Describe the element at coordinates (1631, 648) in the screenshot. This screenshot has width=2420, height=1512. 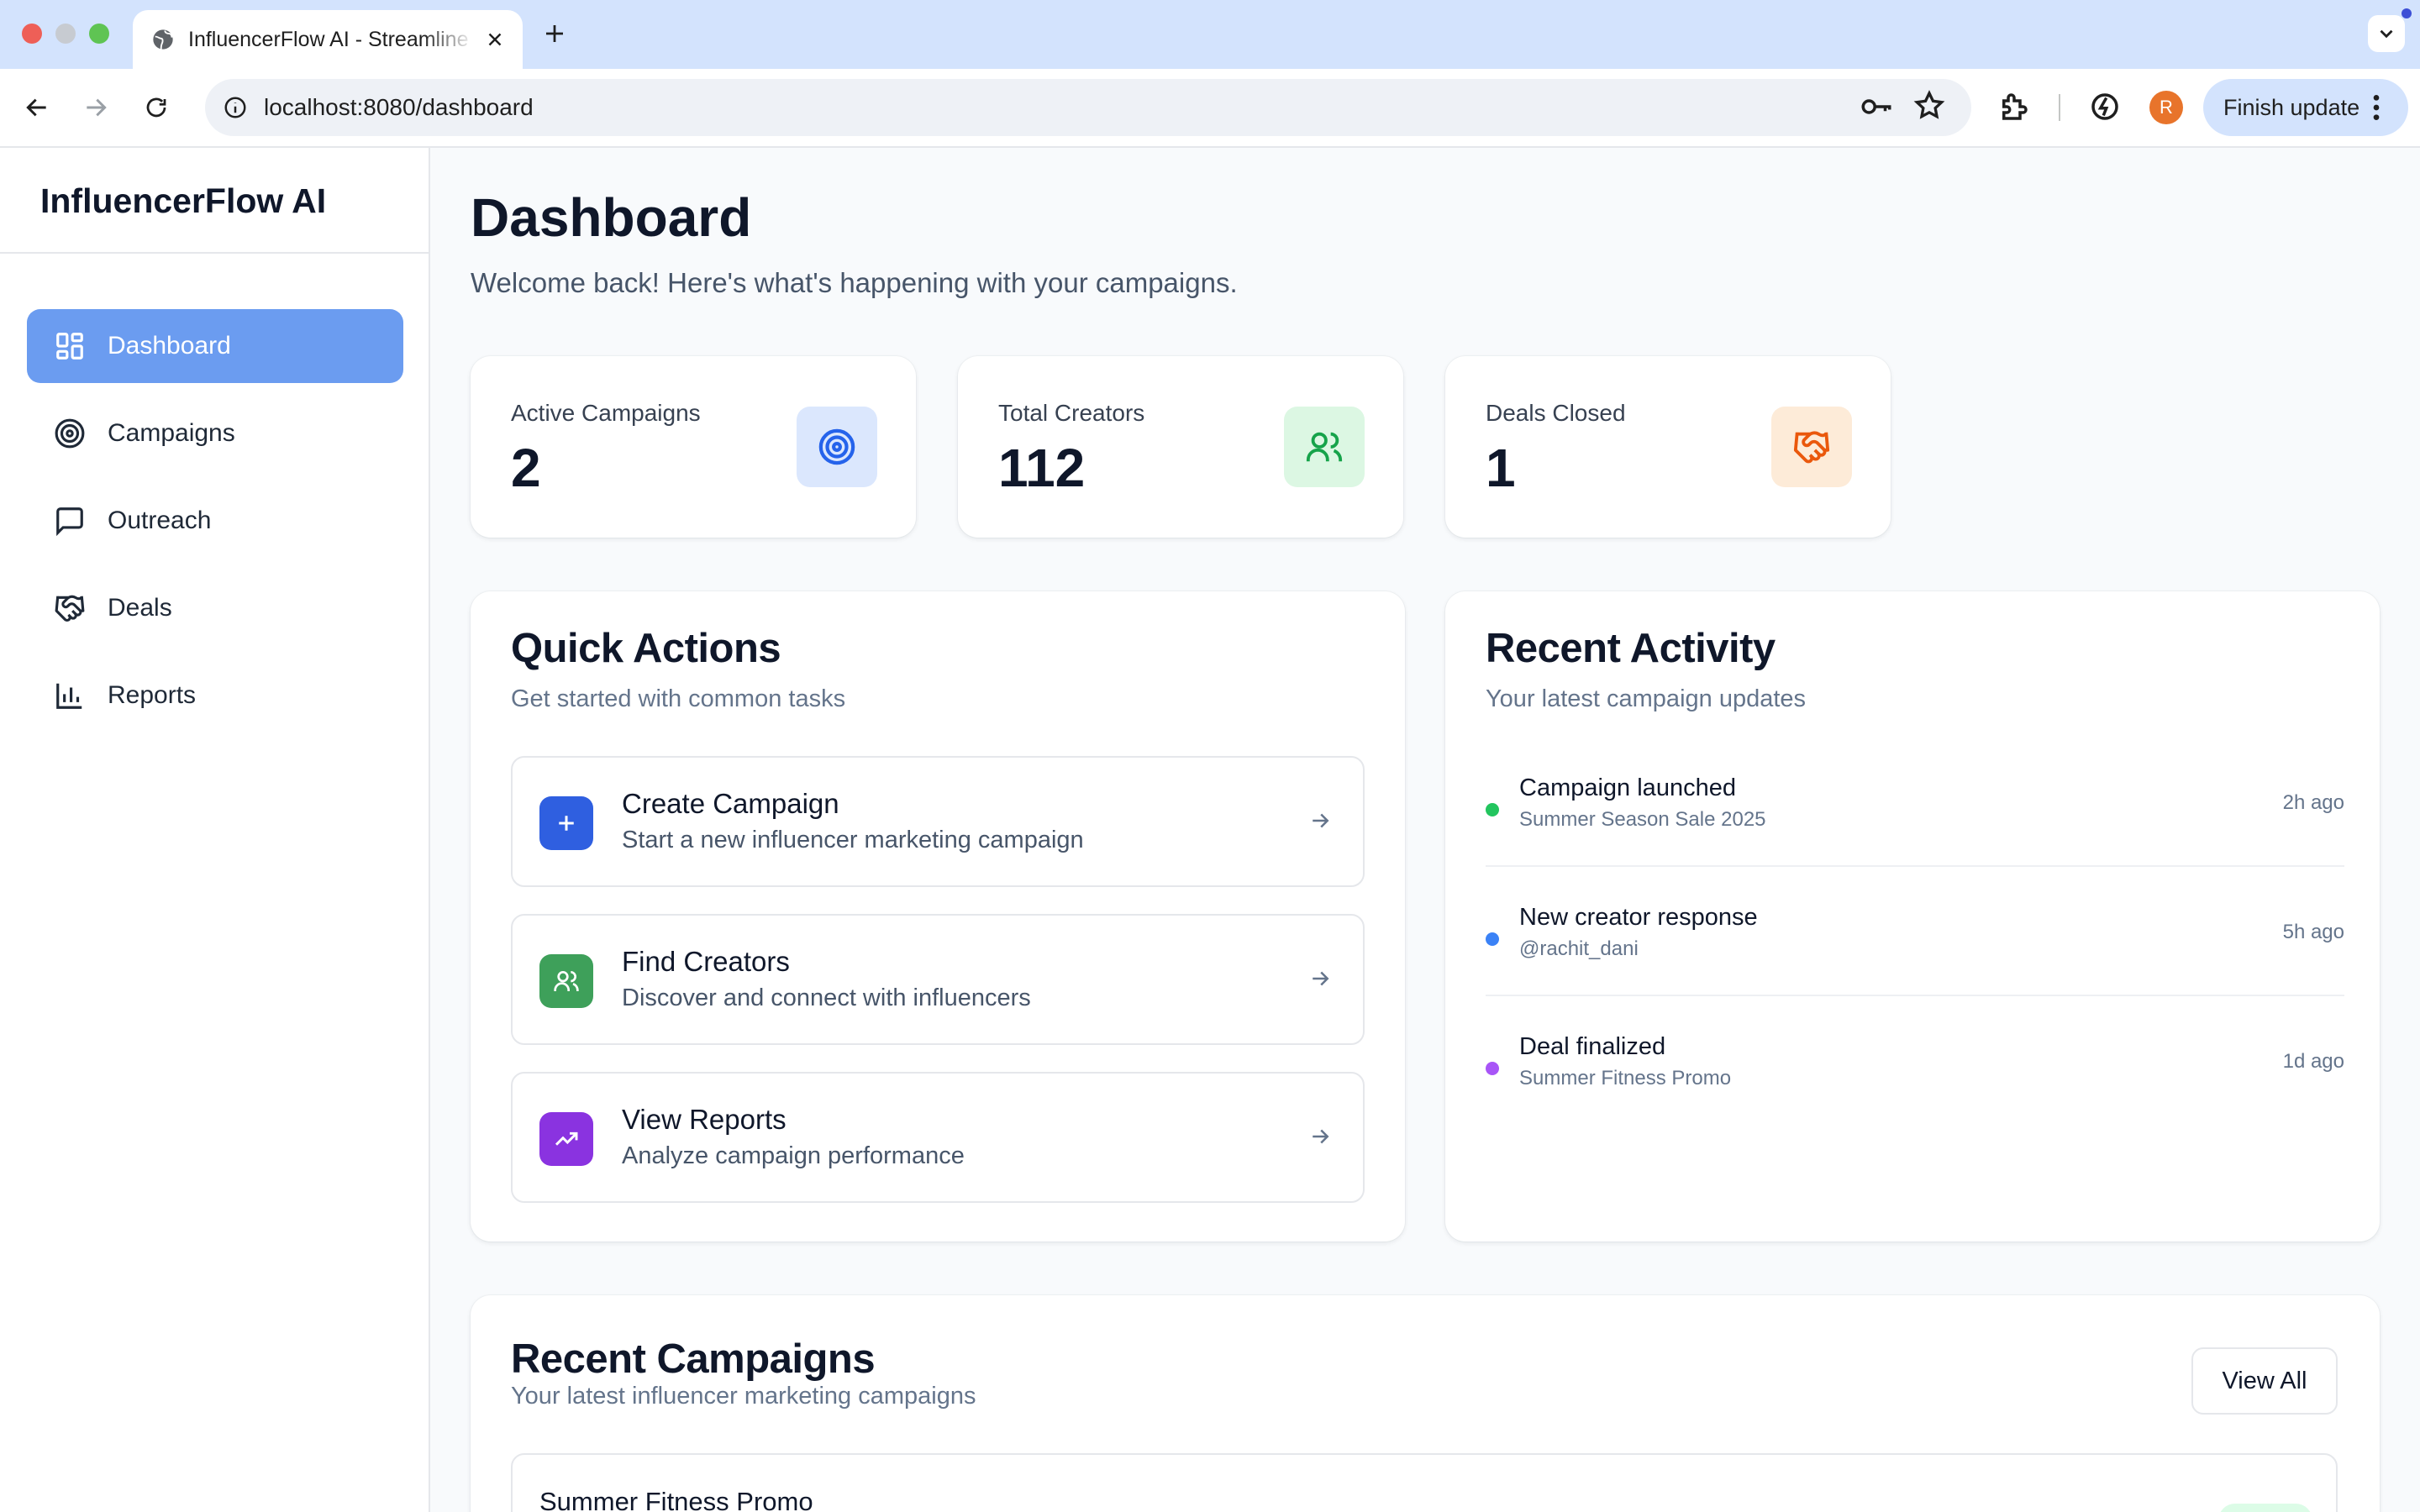
I see `recent-activity-title: Recent Activity` at that location.